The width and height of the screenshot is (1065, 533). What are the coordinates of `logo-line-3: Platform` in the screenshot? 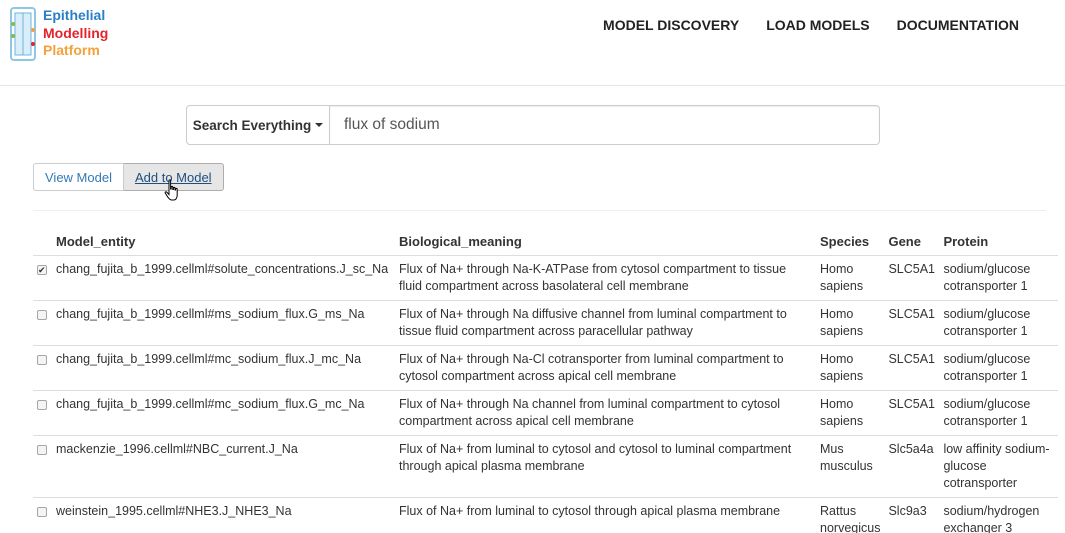 It's located at (71, 50).